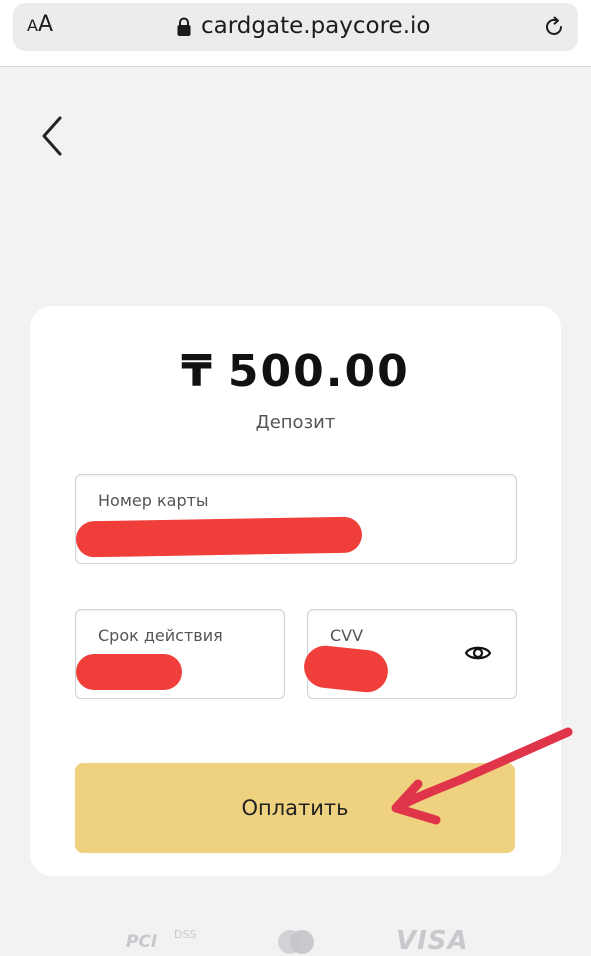 The height and width of the screenshot is (956, 591). What do you see at coordinates (482, 776) in the screenshot?
I see `arrow-annotation` at bounding box center [482, 776].